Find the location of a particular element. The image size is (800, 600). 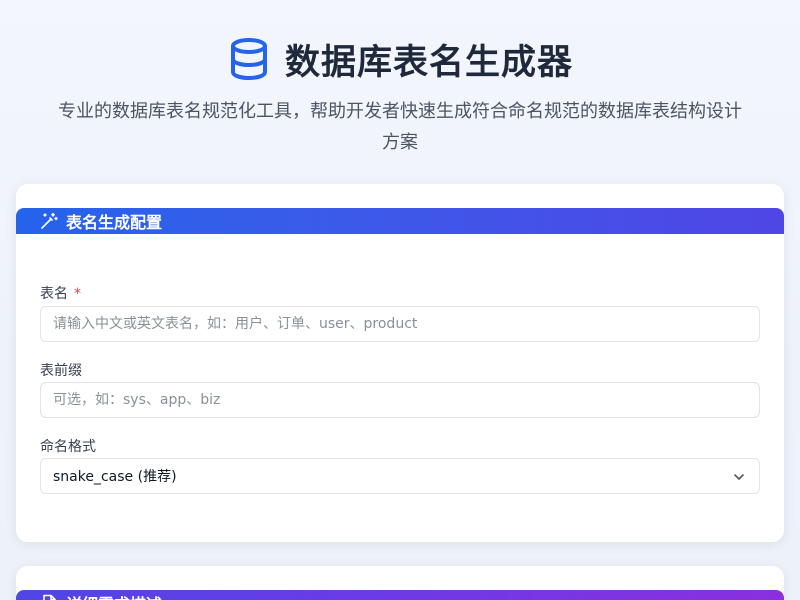

naming-format-label: 命名格式 is located at coordinates (68, 447).